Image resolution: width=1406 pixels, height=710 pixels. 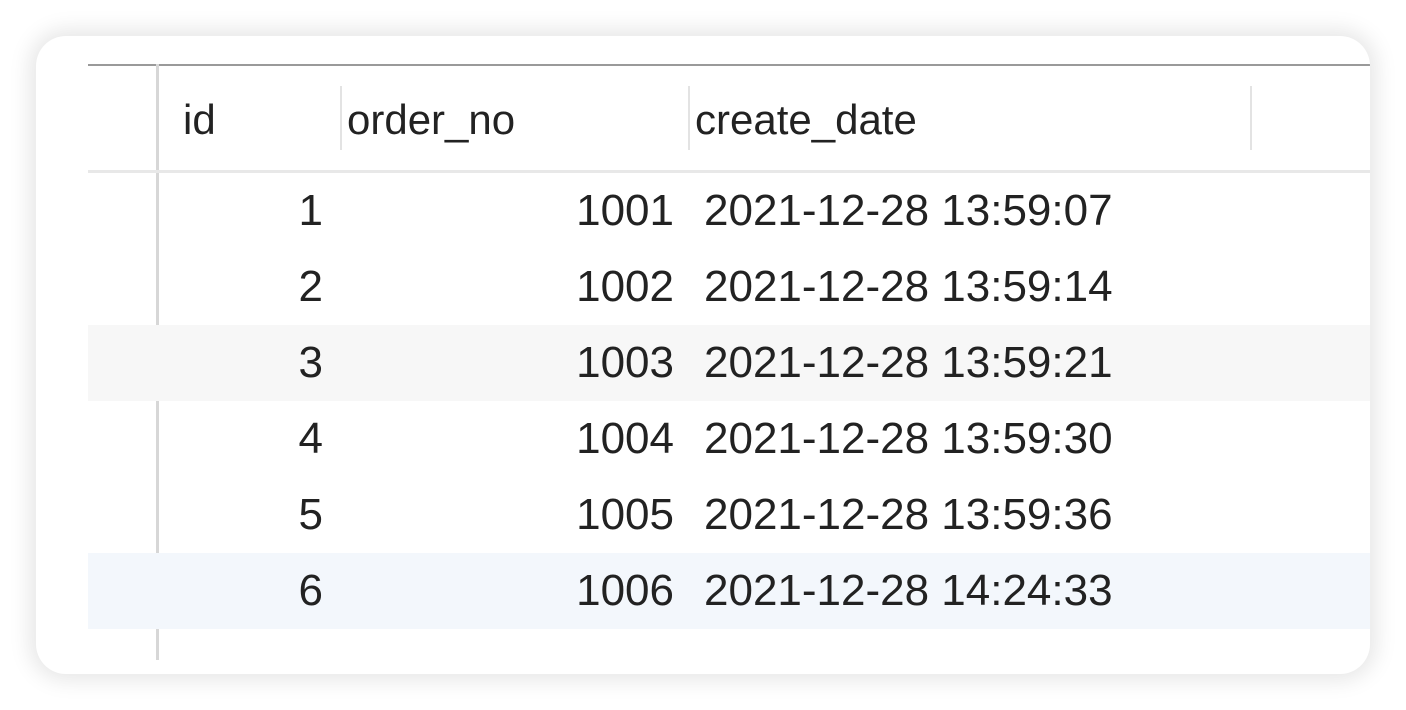 I want to click on cell-order-no: 1002, so click(x=625, y=287).